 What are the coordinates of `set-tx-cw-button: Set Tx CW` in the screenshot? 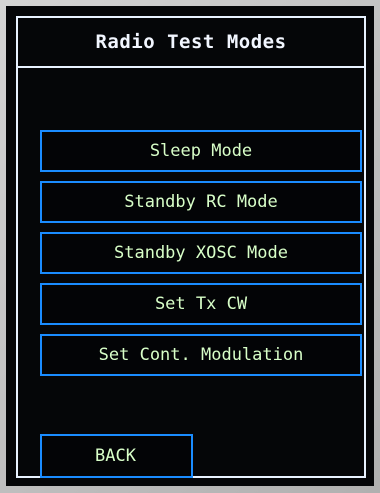 It's located at (201, 304).